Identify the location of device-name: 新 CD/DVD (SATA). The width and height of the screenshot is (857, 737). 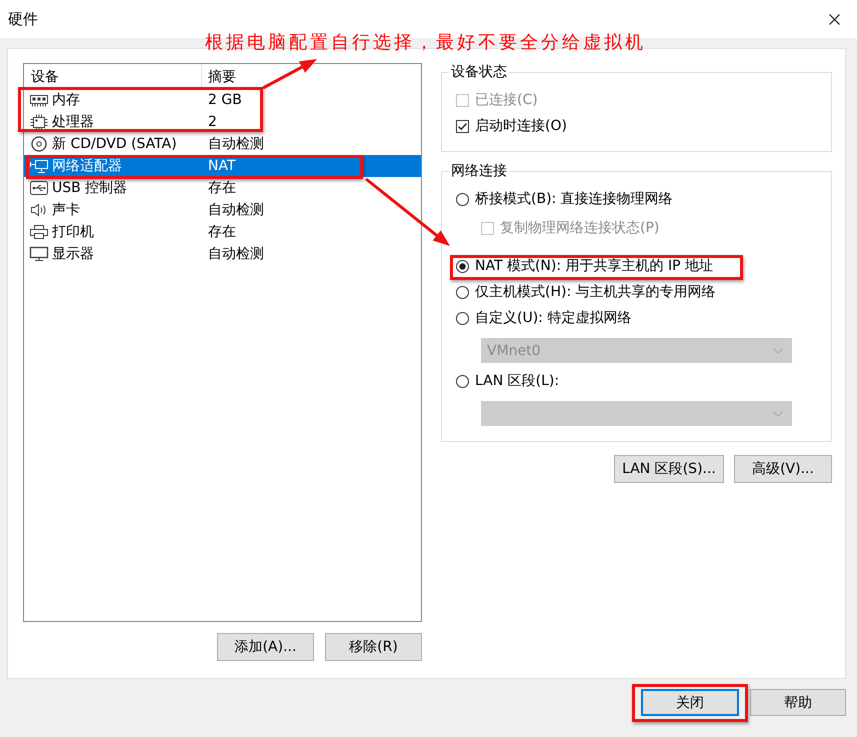
(114, 144).